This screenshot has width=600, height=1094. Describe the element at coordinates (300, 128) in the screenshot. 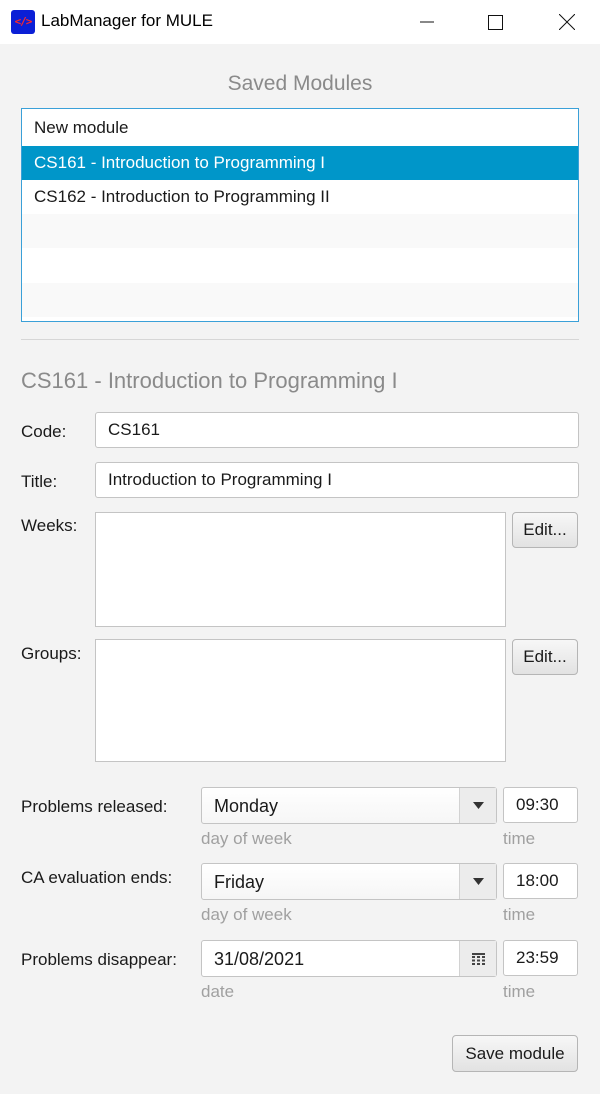

I see `list-item-new-module: New module` at that location.